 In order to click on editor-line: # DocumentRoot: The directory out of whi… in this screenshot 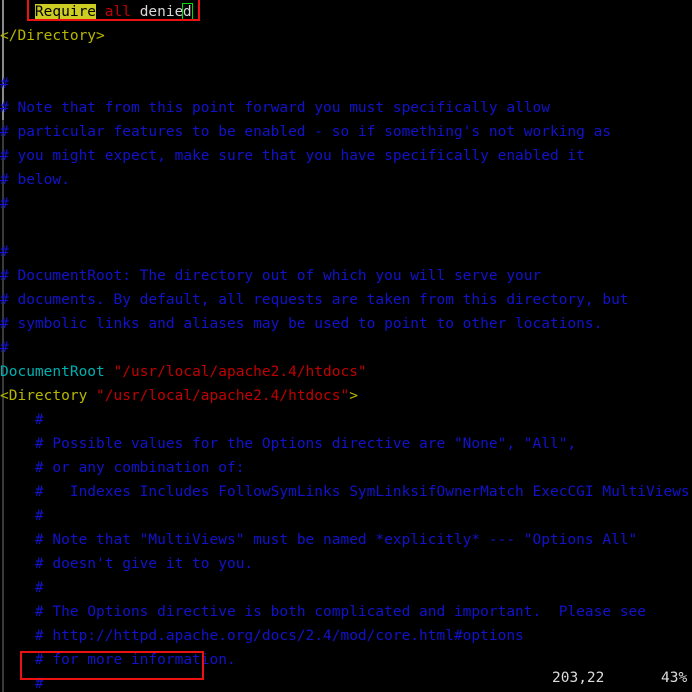, I will do `click(346, 276)`.